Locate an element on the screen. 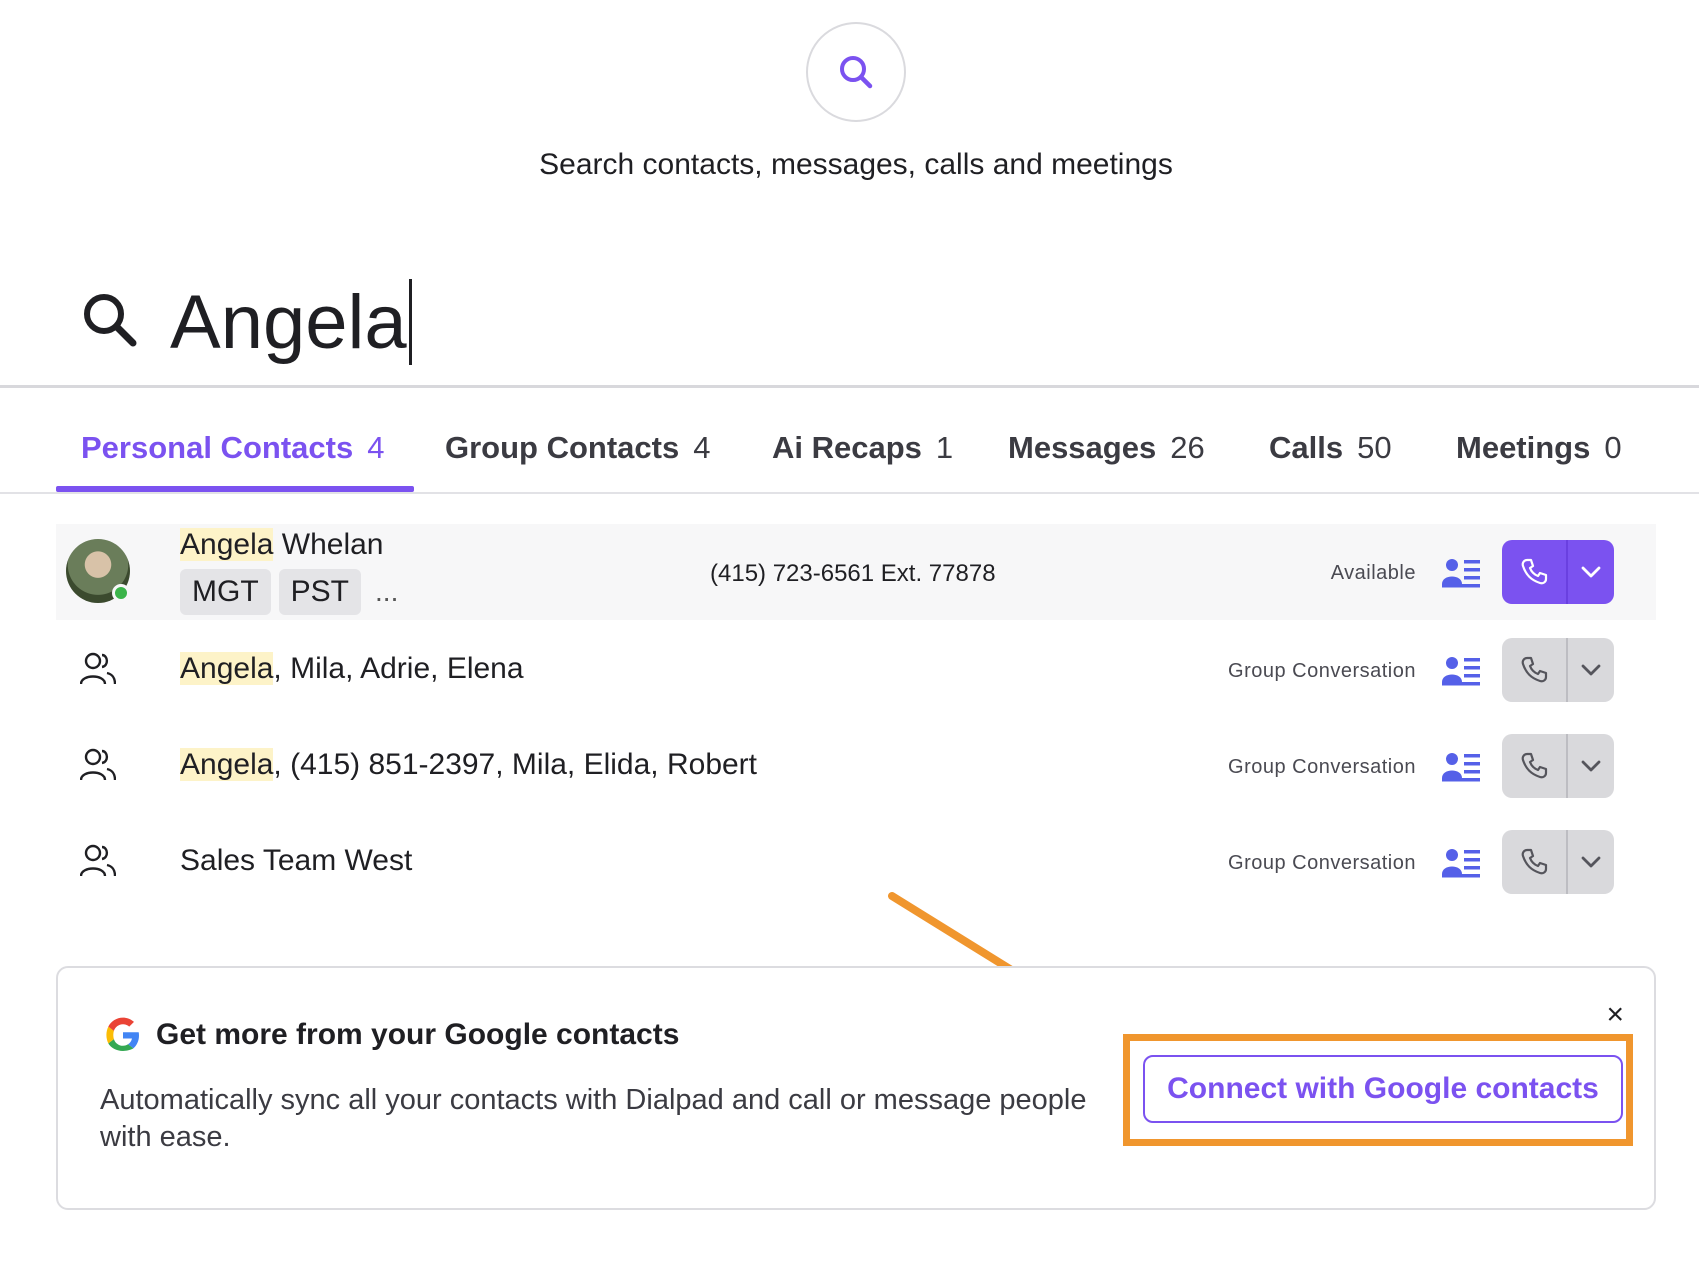 This screenshot has width=1699, height=1283. search-bar: Angela is located at coordinates (849, 324).